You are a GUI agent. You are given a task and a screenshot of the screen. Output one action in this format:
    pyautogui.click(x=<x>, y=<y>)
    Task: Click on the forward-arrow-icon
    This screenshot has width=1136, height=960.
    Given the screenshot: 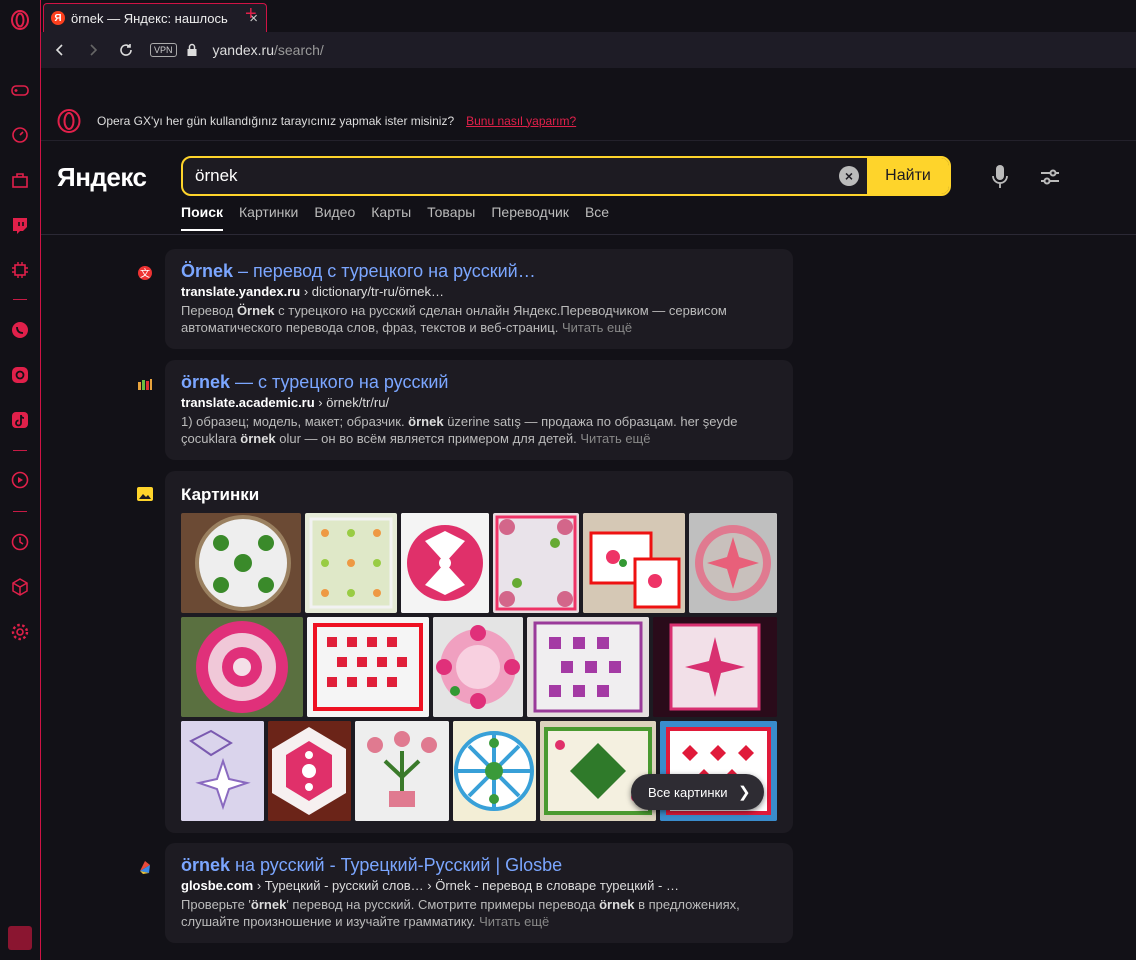 What is the action you would take?
    pyautogui.click(x=93, y=50)
    